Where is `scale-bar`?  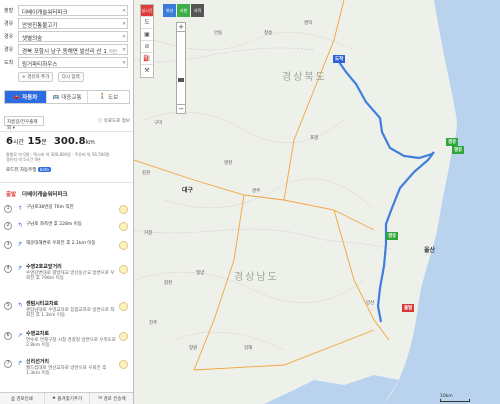 scale-bar is located at coordinates (455, 400).